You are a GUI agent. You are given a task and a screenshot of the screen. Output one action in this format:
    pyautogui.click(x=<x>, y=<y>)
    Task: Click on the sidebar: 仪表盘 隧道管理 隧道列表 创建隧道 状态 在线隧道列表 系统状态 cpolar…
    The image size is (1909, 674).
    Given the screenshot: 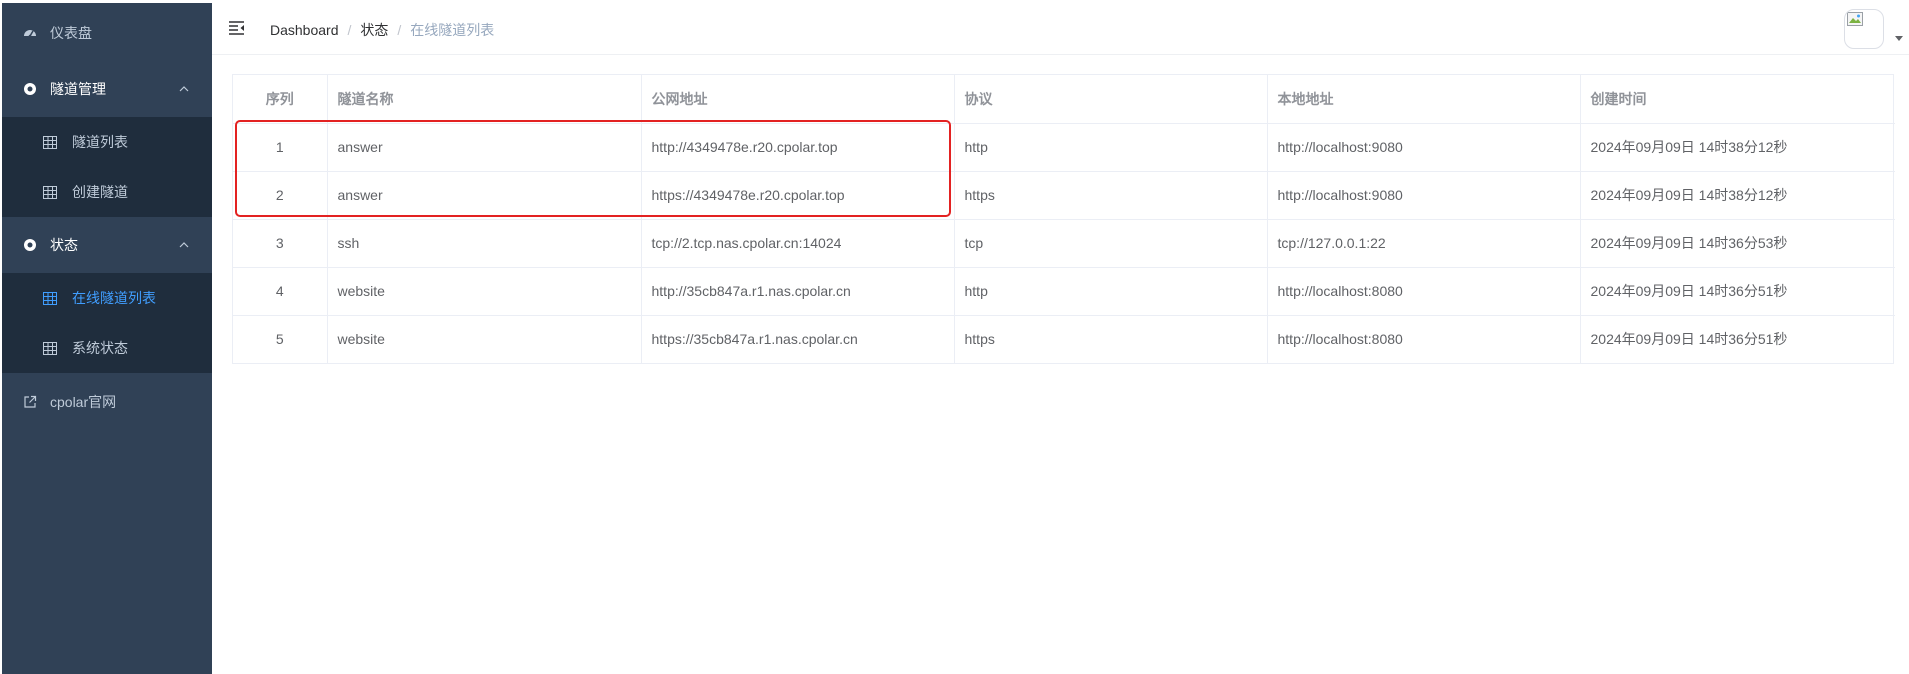 What is the action you would take?
    pyautogui.click(x=107, y=338)
    